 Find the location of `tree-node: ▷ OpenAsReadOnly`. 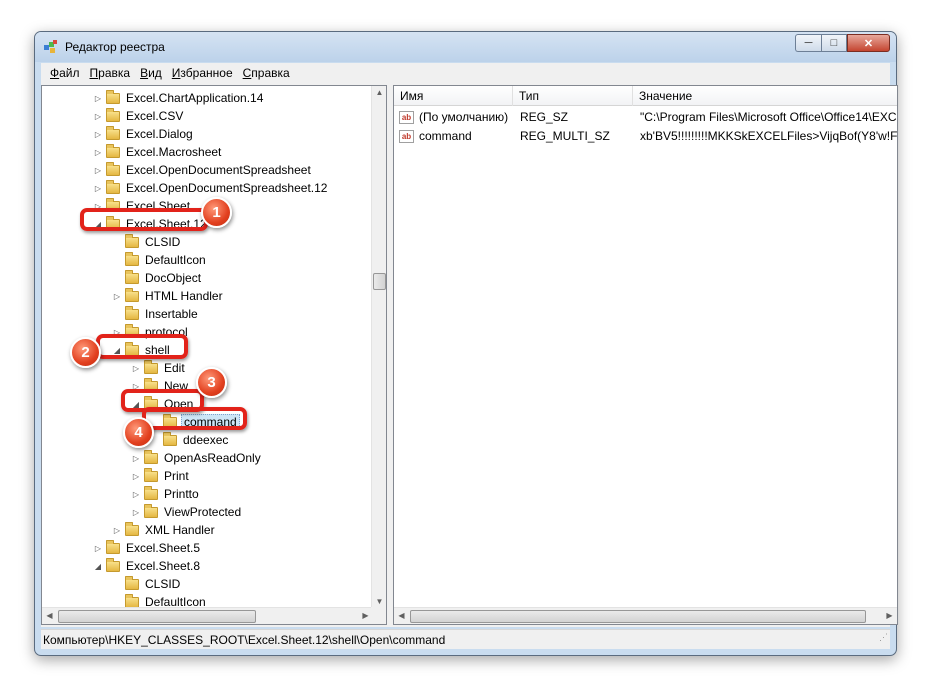

tree-node: ▷ OpenAsReadOnly is located at coordinates (196, 458).